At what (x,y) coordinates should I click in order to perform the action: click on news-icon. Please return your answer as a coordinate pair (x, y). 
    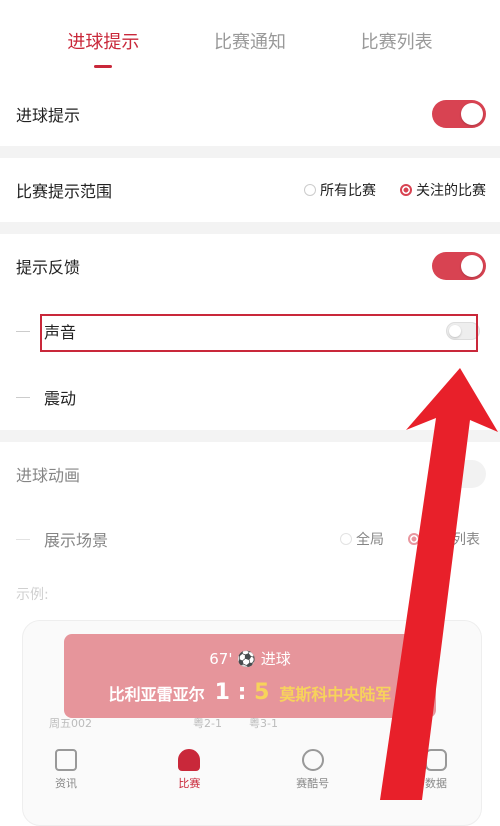
    Looking at the image, I should click on (66, 760).